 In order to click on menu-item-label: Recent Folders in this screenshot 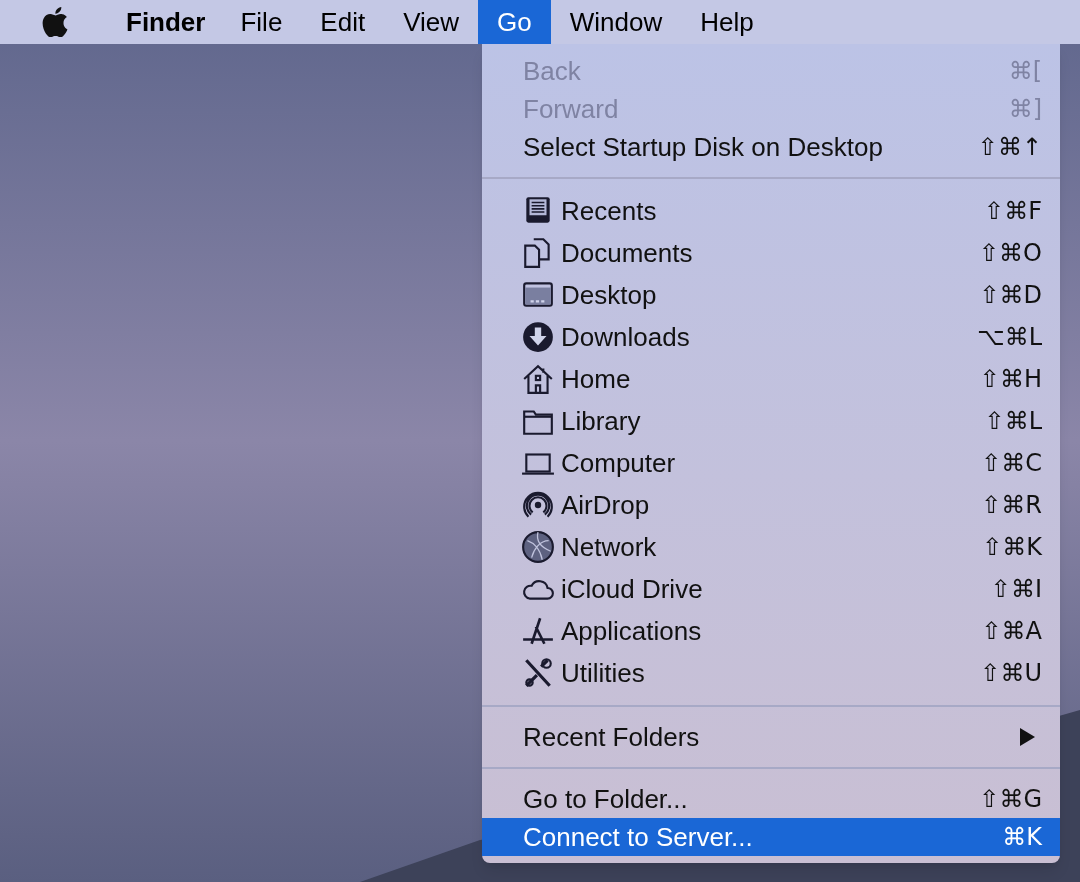, I will do `click(612, 737)`.